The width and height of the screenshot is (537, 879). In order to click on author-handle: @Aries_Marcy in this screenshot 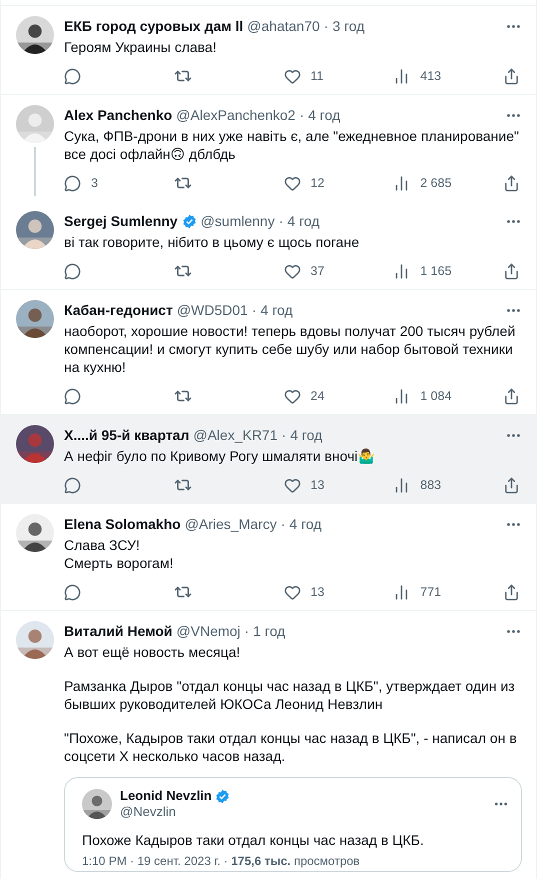, I will do `click(230, 524)`.